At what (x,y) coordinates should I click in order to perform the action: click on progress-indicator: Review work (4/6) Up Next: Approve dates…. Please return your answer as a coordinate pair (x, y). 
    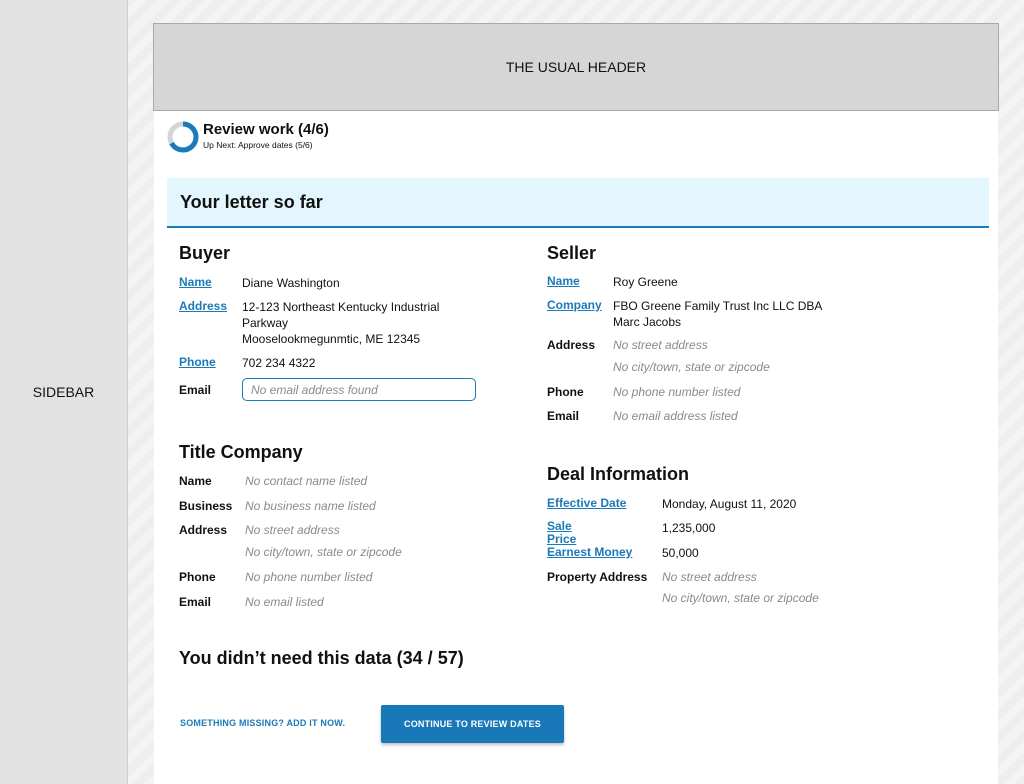
    Looking at the image, I should click on (247, 137).